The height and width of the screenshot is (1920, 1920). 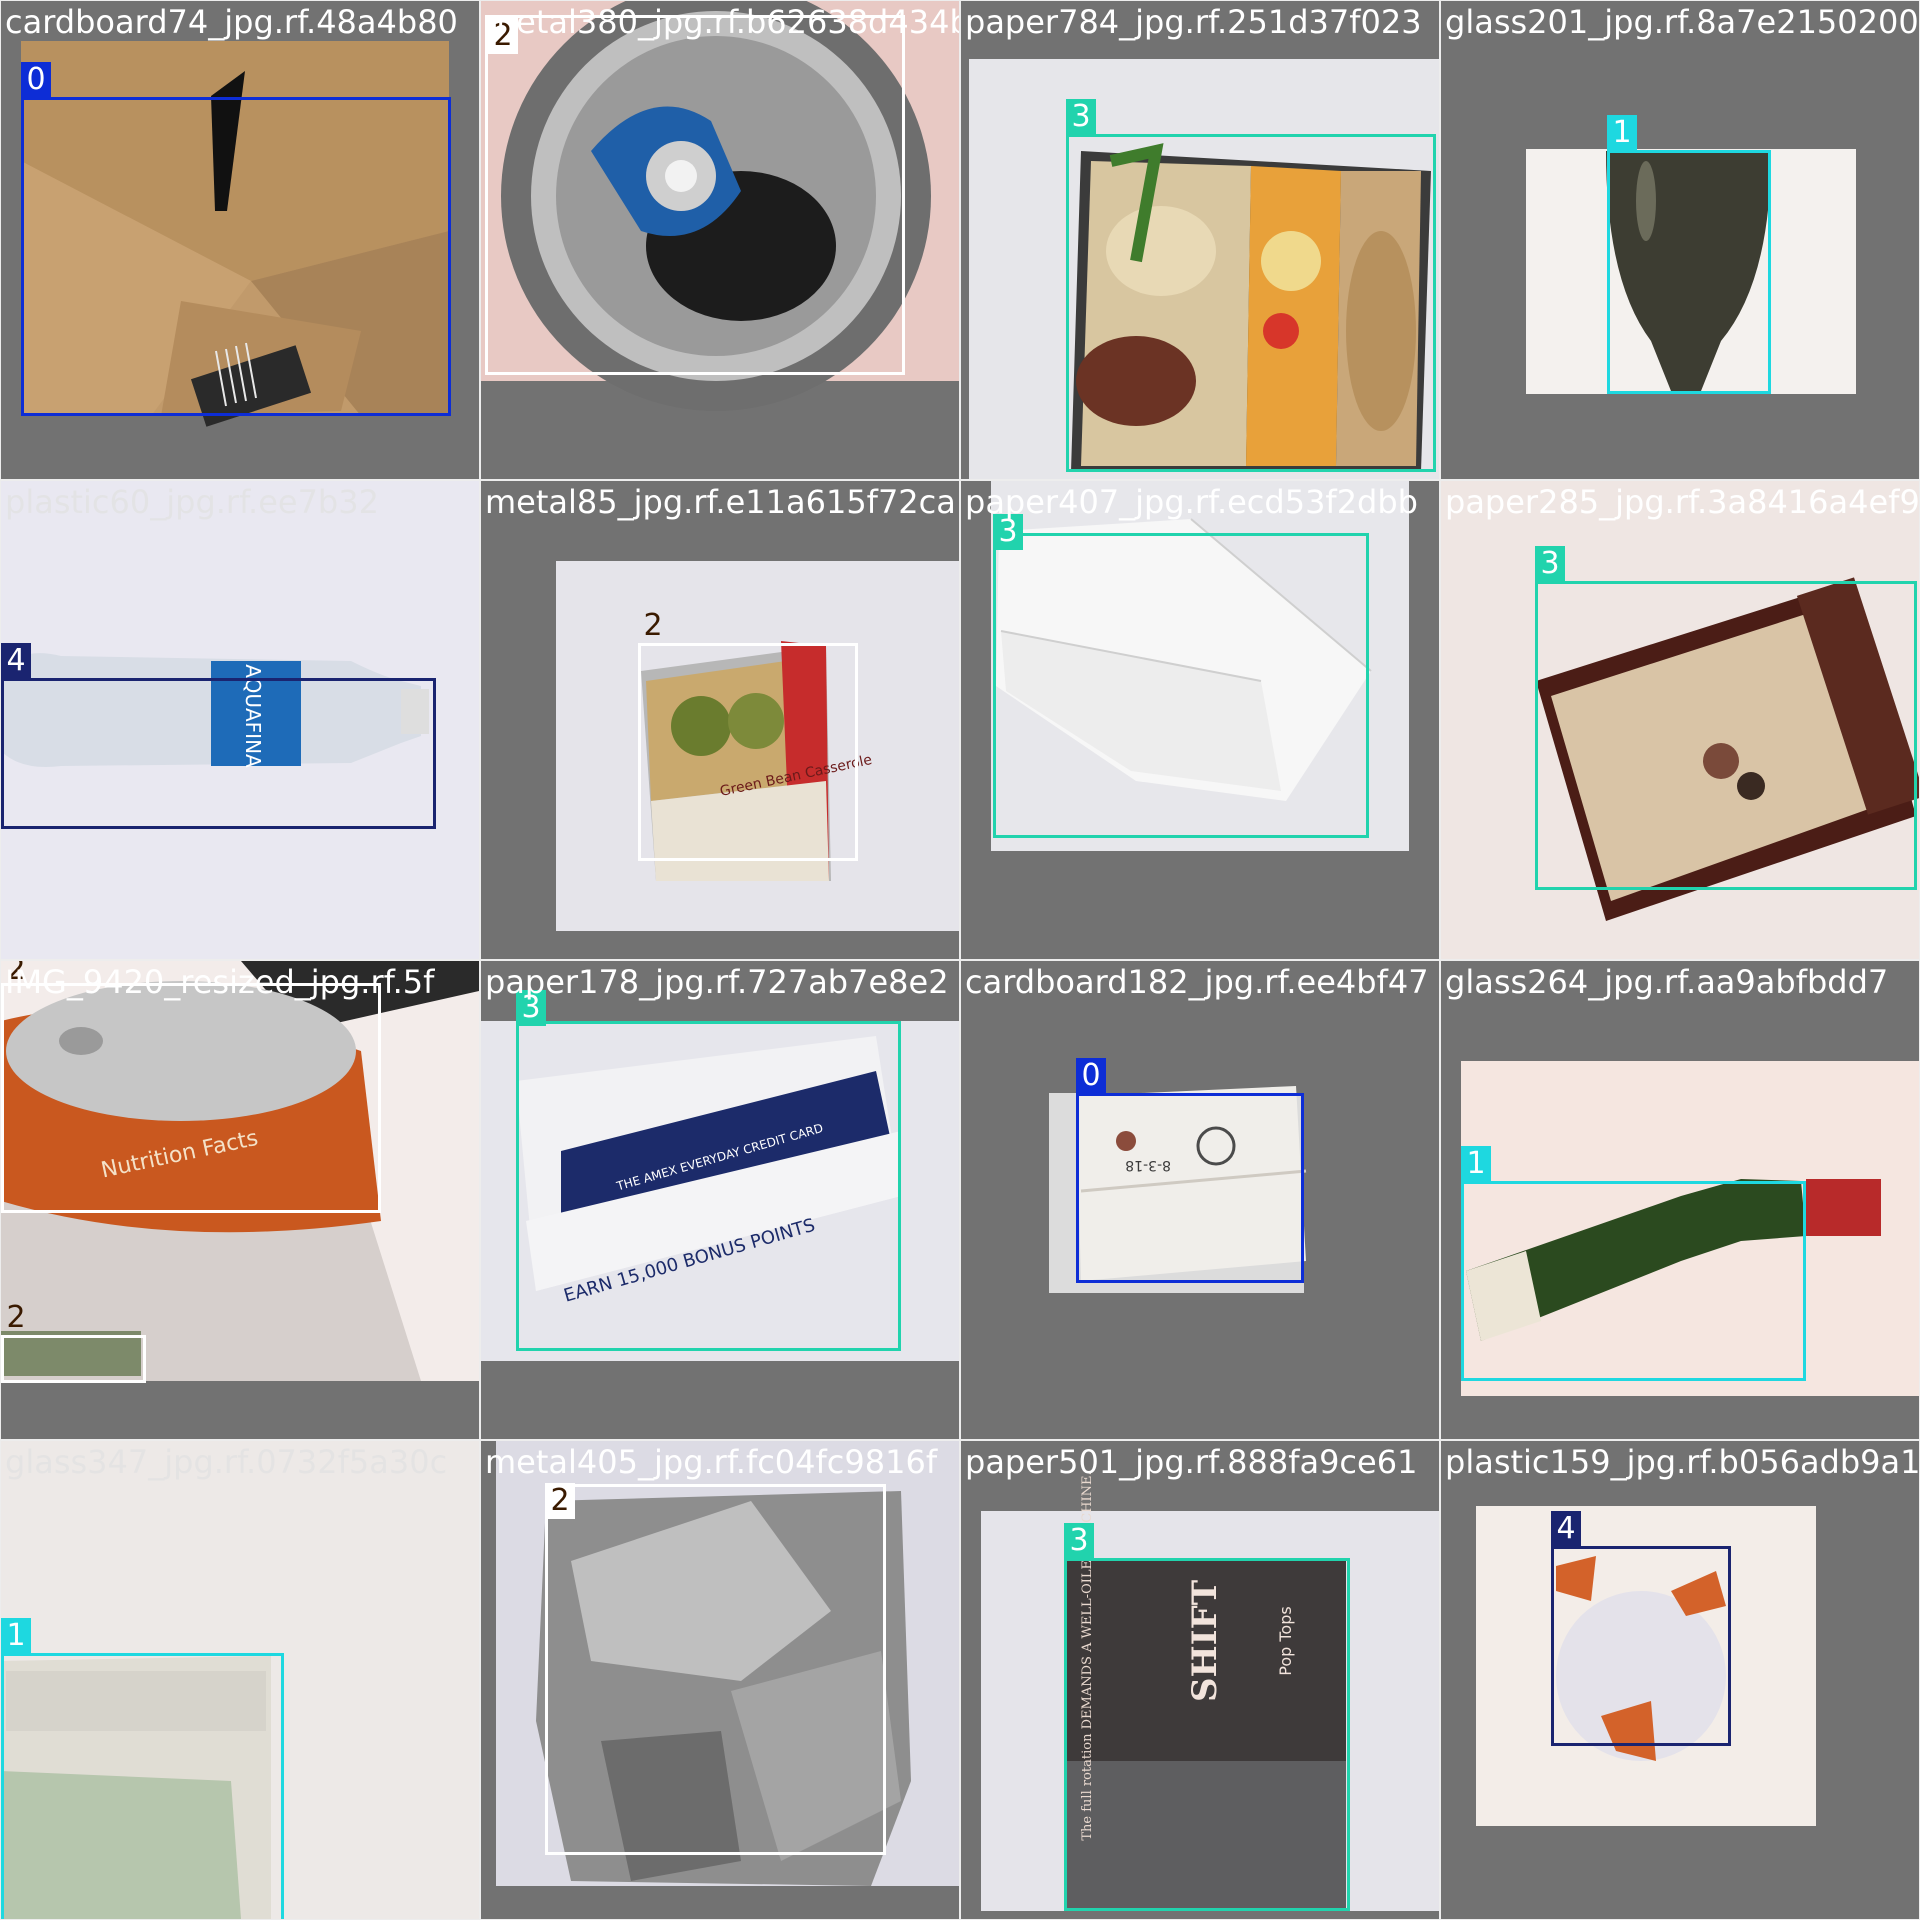 I want to click on grid-tile-plastic-wrapper: plastic159_jpg.rf.b056adb9a1 4, so click(x=1680, y=1680).